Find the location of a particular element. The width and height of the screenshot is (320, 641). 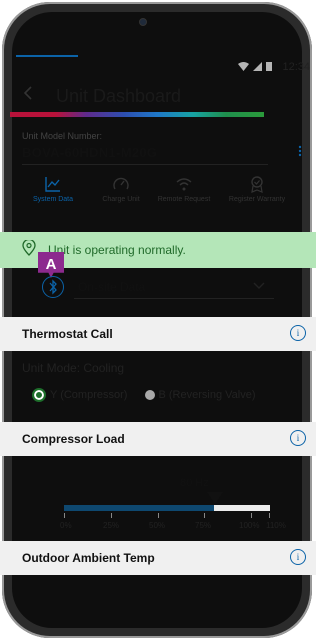

tab-label: System Data is located at coordinates (53, 199).